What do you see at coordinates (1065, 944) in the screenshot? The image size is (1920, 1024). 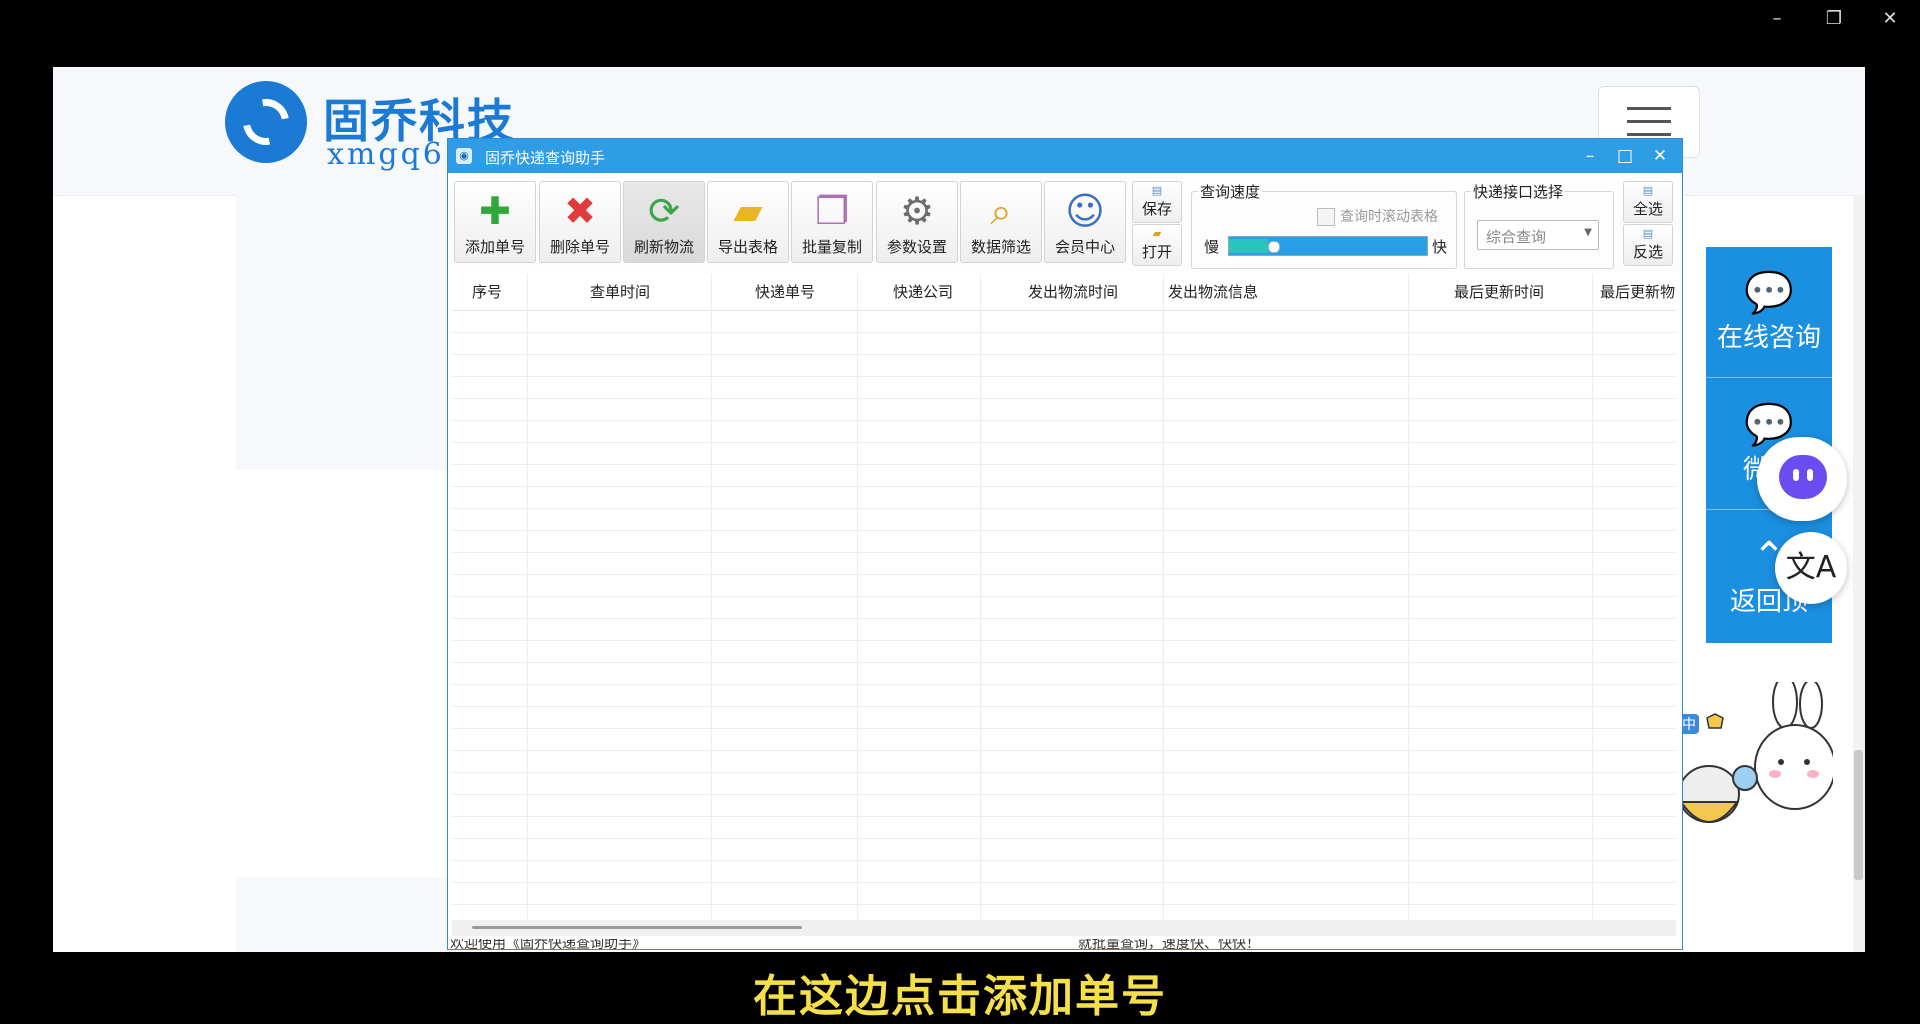 I see `status-bar: 欢迎使用《固乔快递查询助手》 就批量查询，速度快、快快！` at bounding box center [1065, 944].